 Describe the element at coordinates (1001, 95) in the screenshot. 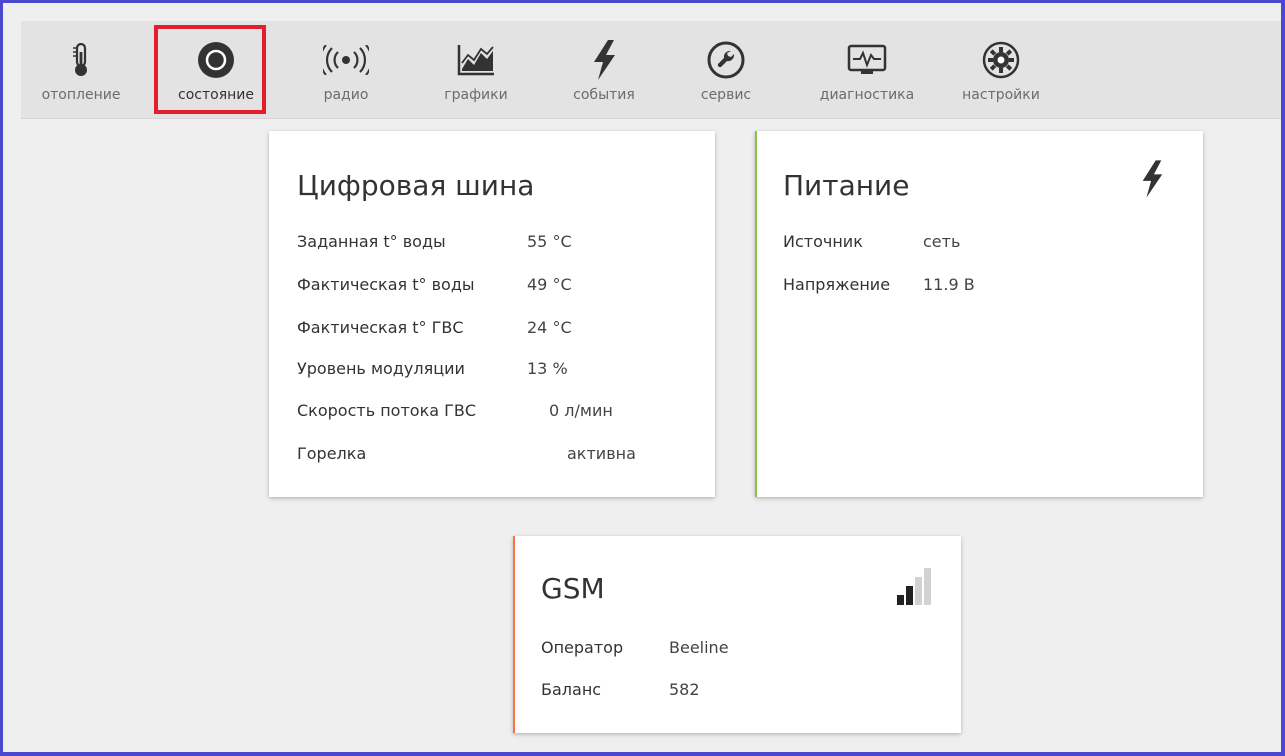

I see `nav-label: настройки` at that location.